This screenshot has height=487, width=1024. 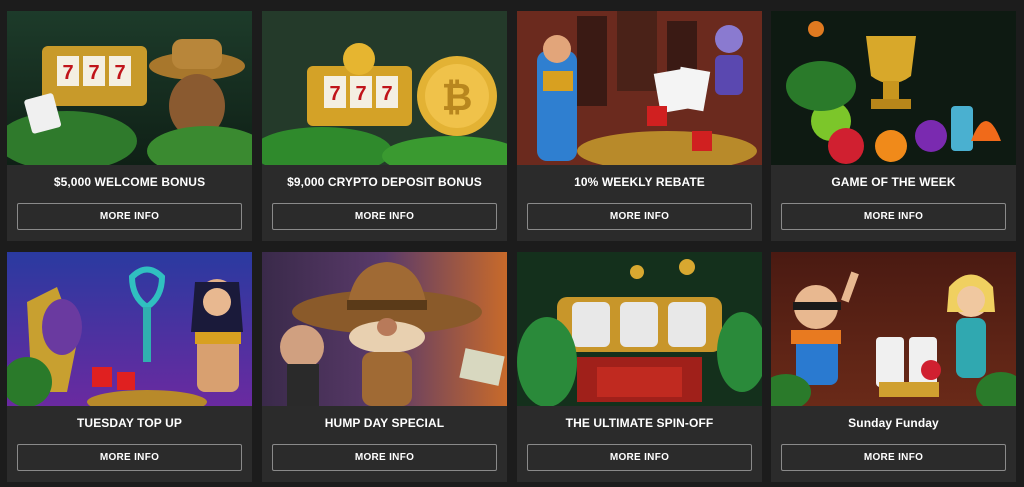 I want to click on promo-title: $9,000 CRYPTO DEPOSIT BONUS, so click(x=384, y=182).